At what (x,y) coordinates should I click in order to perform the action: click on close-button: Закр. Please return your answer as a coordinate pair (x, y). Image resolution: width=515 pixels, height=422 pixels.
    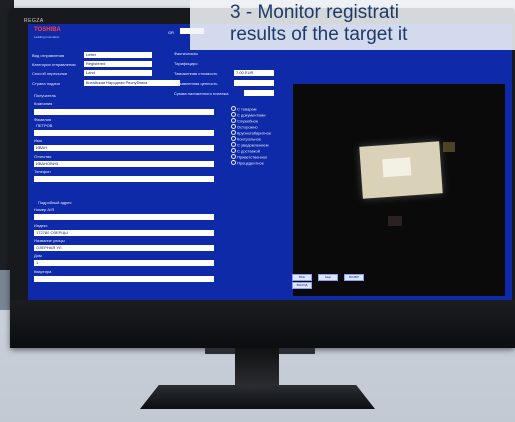
    Looking at the image, I should click on (328, 277).